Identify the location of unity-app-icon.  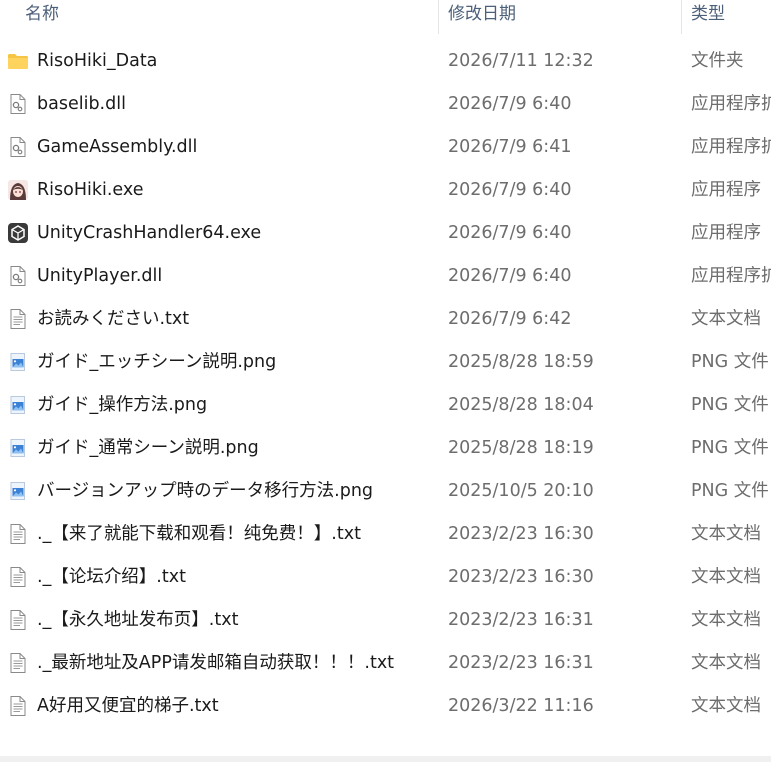
(18, 233).